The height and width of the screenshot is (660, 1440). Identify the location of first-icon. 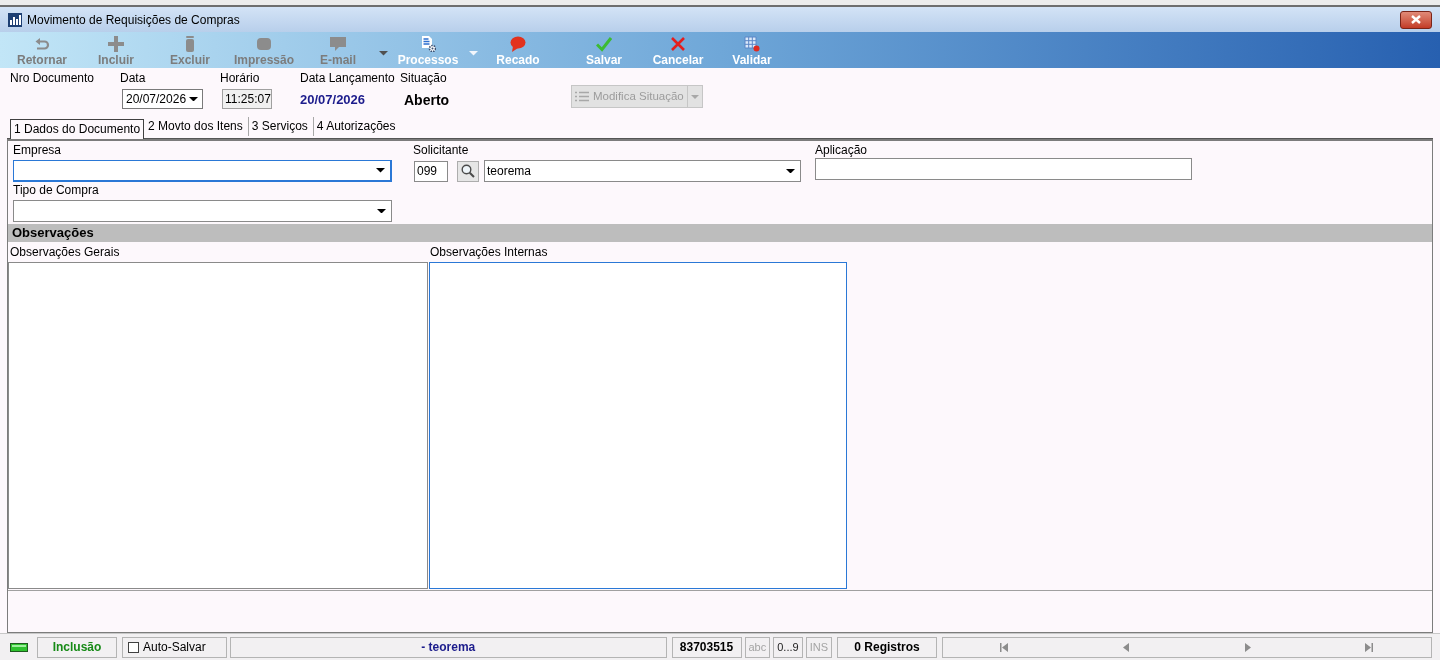
(1004, 647).